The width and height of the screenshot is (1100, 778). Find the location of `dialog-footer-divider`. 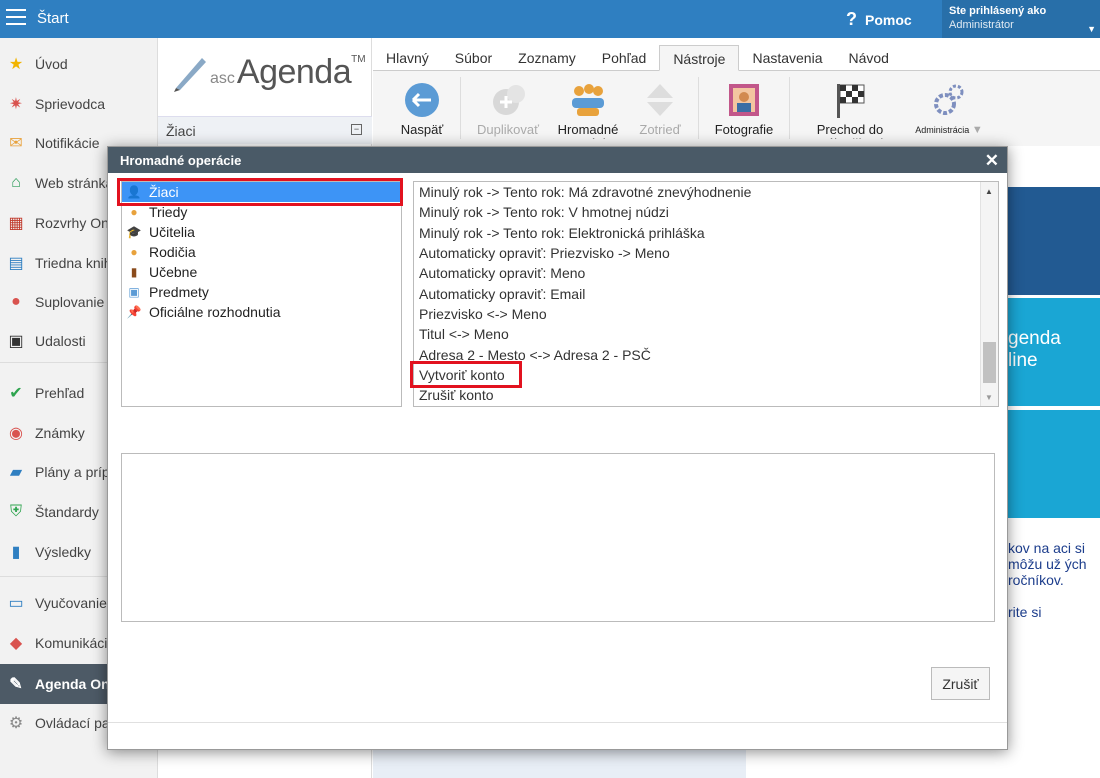

dialog-footer-divider is located at coordinates (557, 722).